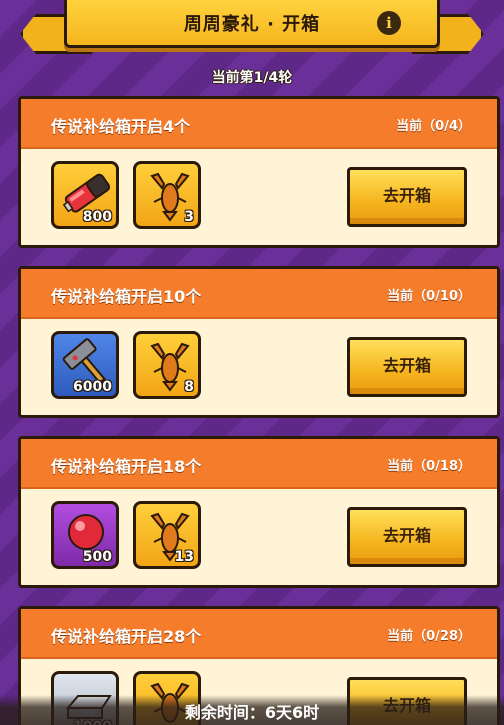 The width and height of the screenshot is (504, 725). What do you see at coordinates (252, 24) in the screenshot?
I see `banner-main: 周周豪礼 · 开箱 i` at bounding box center [252, 24].